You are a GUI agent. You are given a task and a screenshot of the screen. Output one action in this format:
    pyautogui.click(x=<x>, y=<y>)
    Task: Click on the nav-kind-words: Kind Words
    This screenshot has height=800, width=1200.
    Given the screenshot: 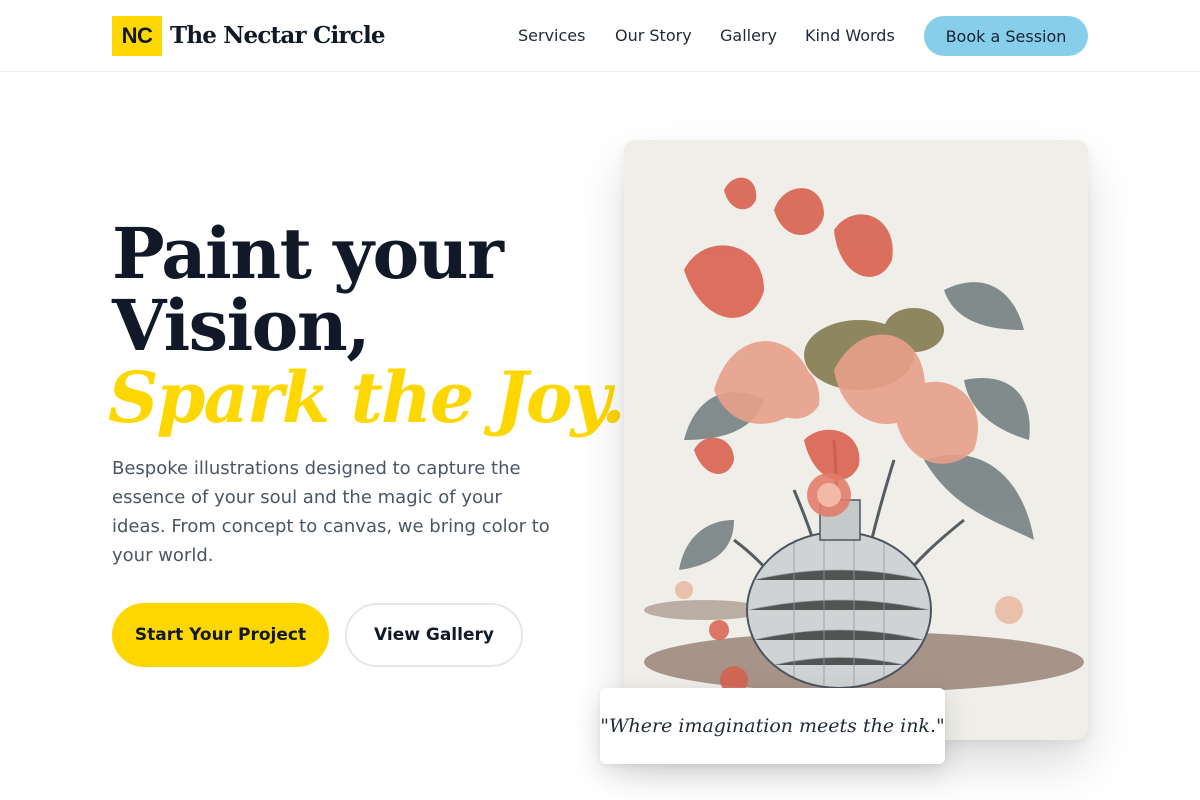 What is the action you would take?
    pyautogui.click(x=850, y=36)
    